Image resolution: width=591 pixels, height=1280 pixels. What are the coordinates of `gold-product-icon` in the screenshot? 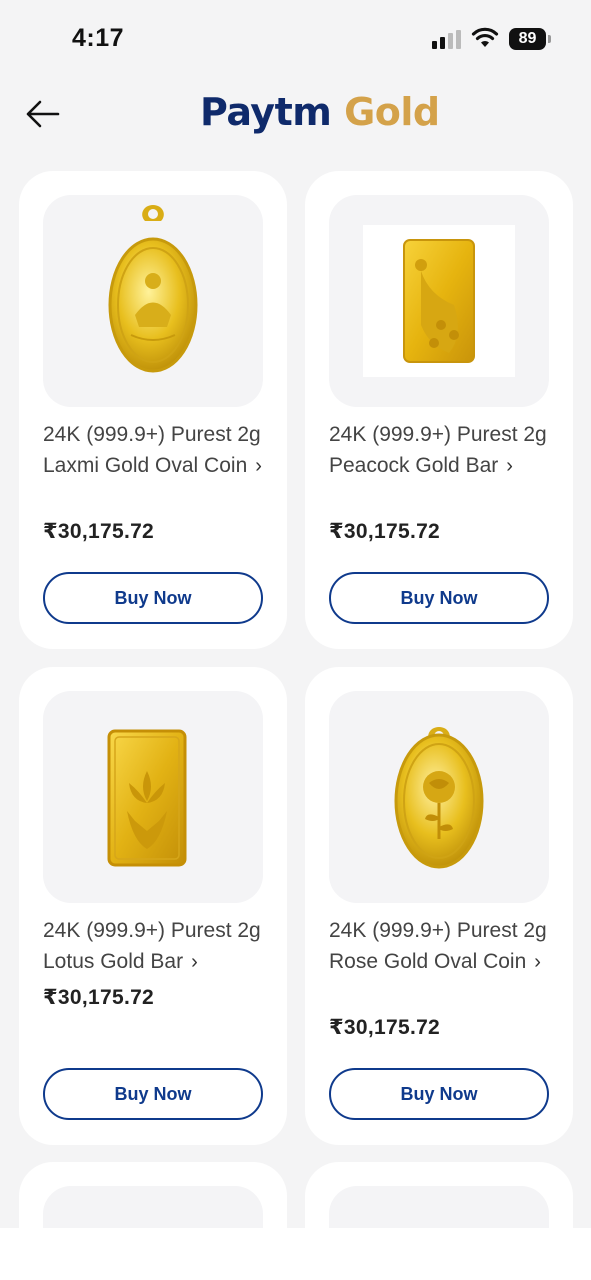 It's located at (153, 1207).